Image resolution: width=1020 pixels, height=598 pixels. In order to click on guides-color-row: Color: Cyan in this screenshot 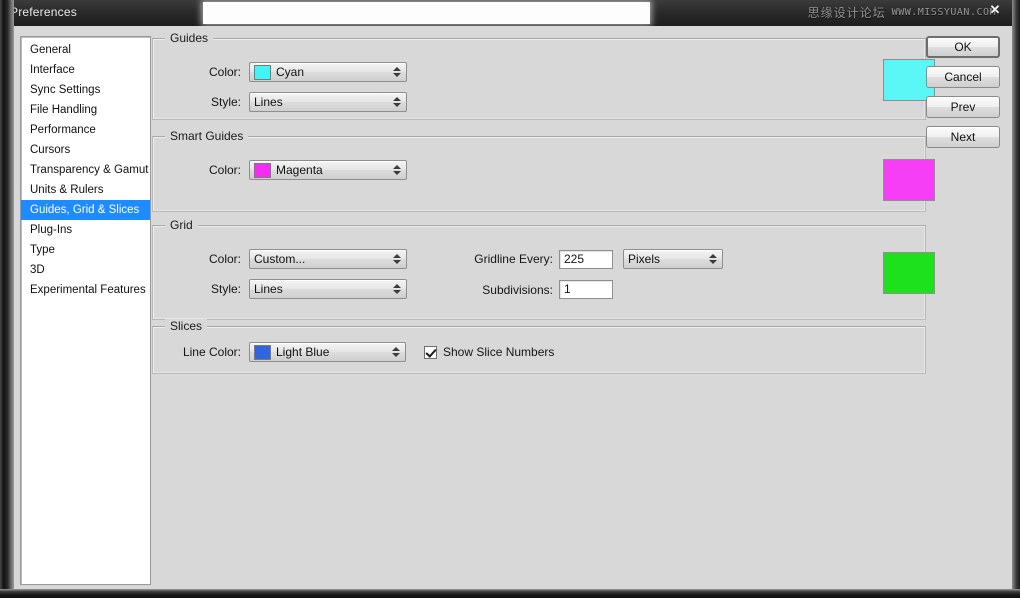, I will do `click(291, 72)`.